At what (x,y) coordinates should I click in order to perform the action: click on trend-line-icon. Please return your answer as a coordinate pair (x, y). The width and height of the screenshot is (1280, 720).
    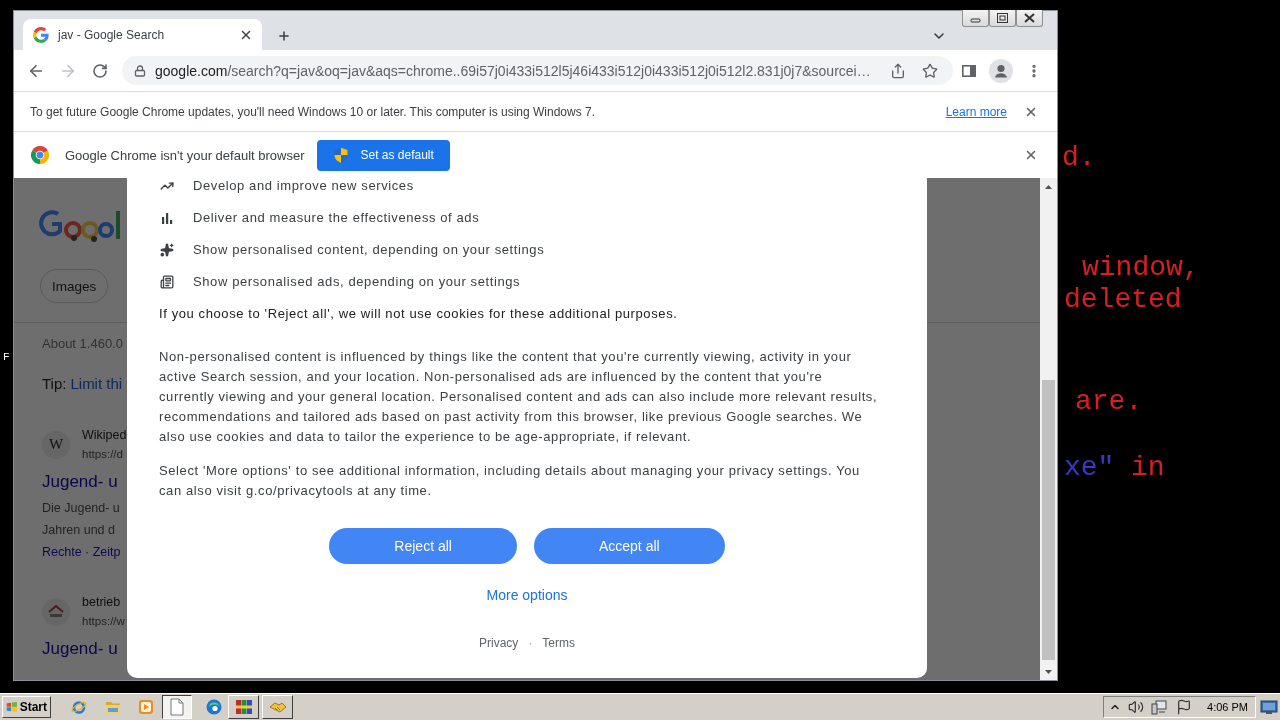
    Looking at the image, I should click on (167, 186).